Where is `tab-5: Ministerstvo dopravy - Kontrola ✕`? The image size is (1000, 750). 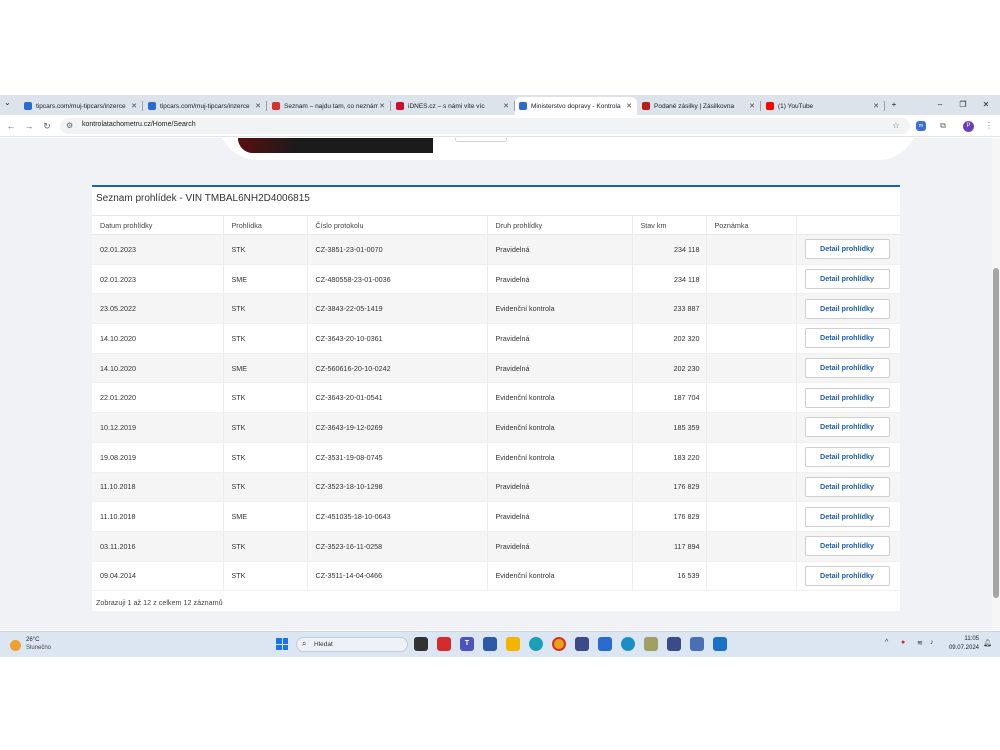
tab-5: Ministerstvo dopravy - Kontrola ✕ is located at coordinates (576, 106).